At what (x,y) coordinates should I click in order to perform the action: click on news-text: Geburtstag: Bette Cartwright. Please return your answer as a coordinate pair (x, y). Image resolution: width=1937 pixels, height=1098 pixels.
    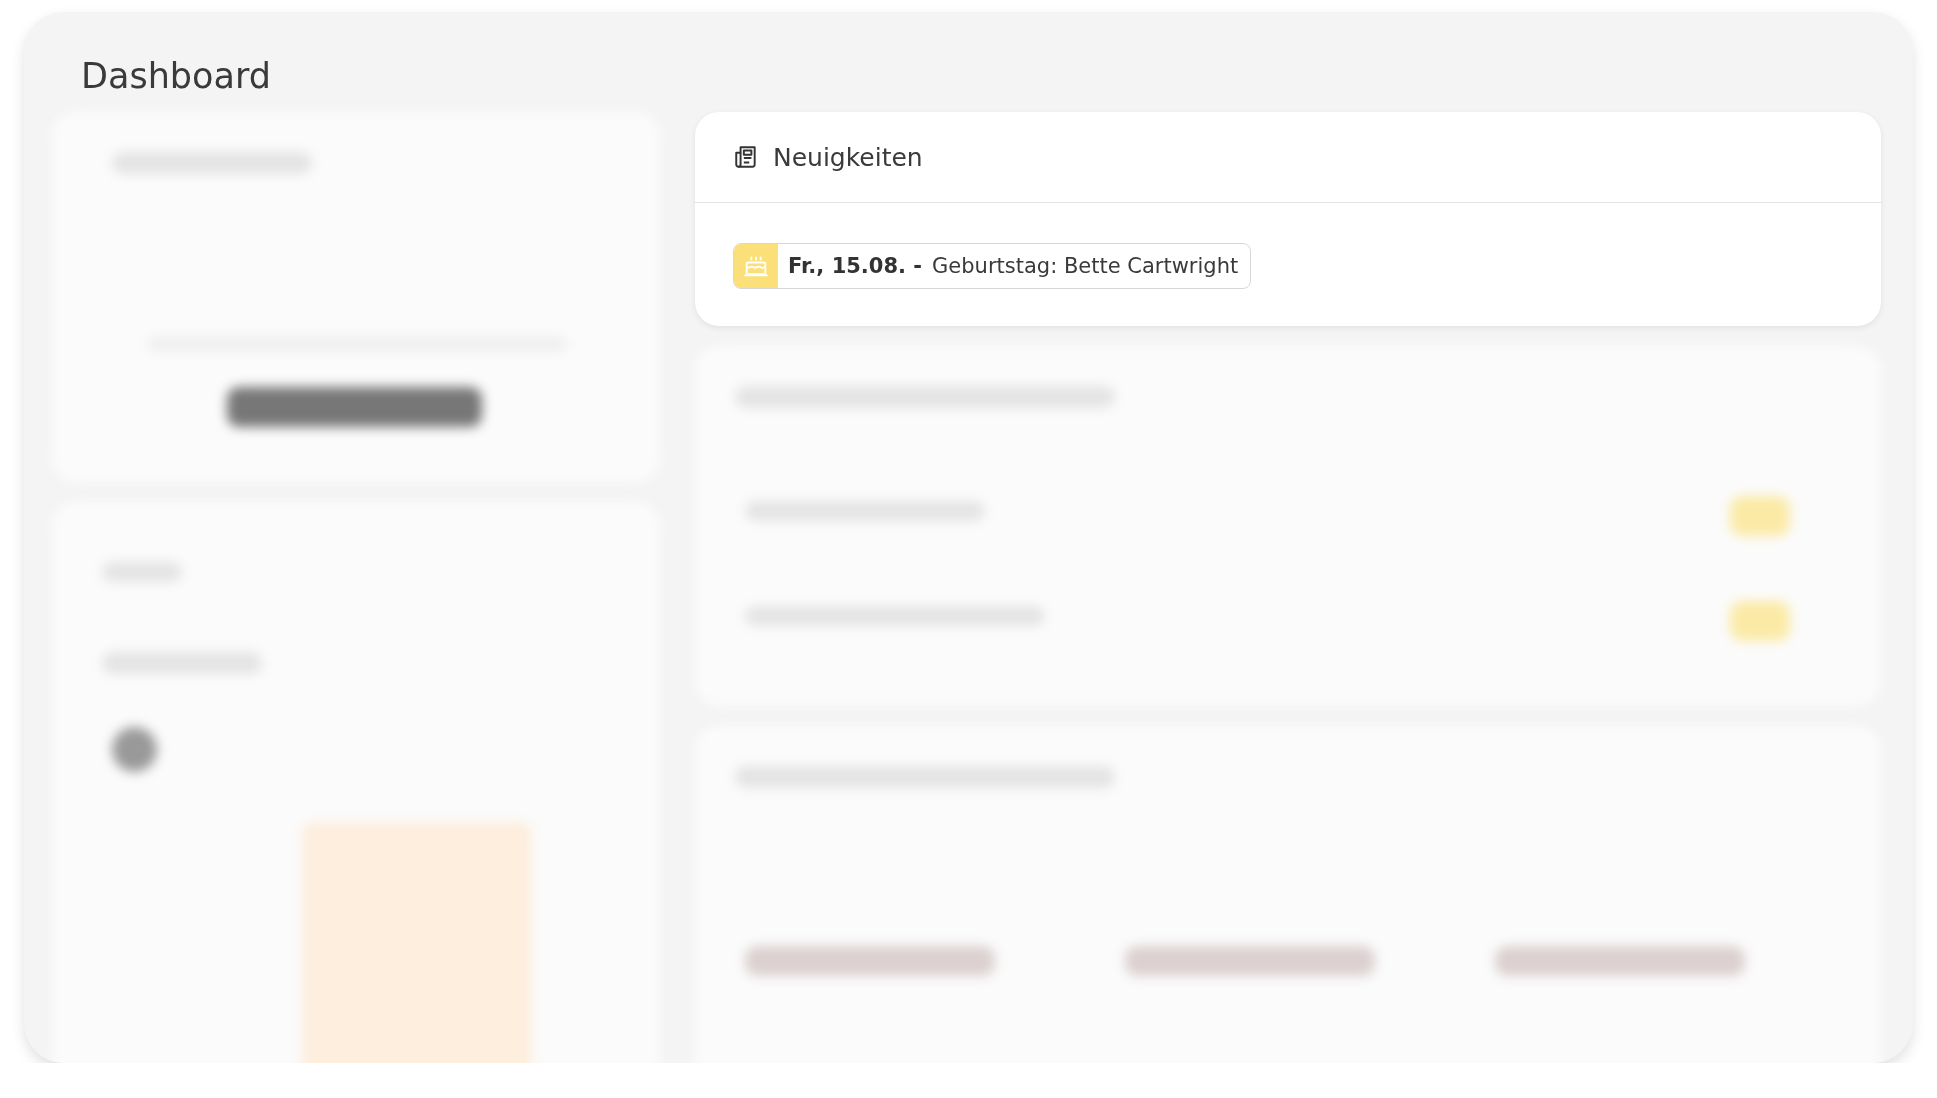
    Looking at the image, I should click on (1085, 266).